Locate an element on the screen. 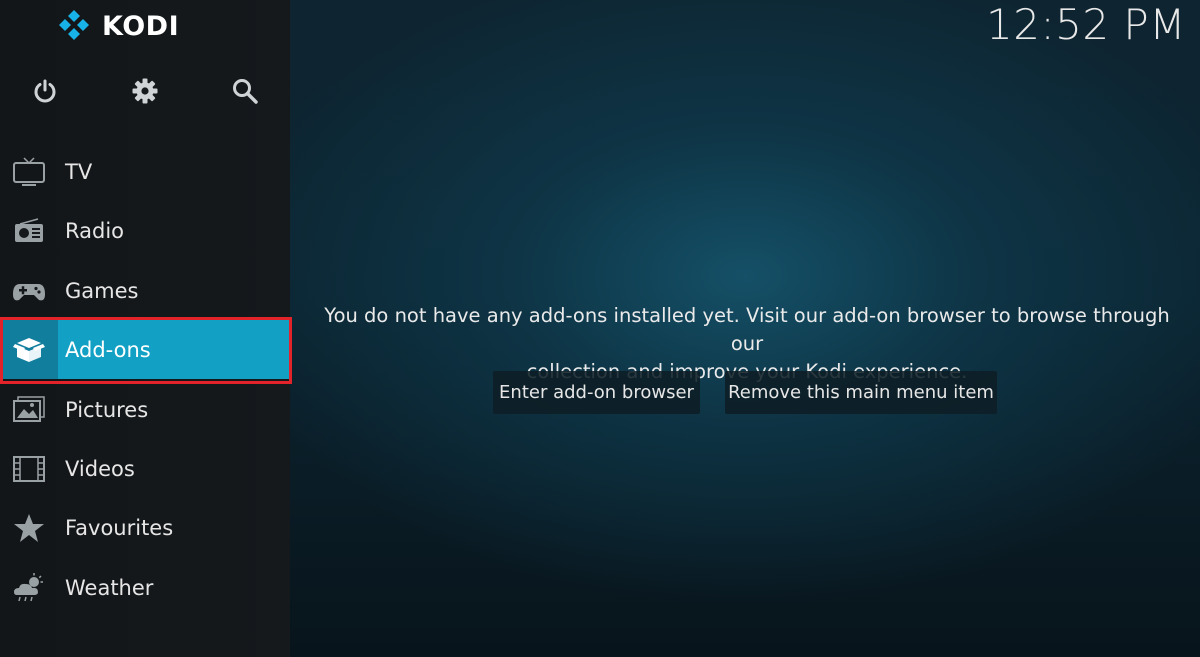 Image resolution: width=1200 pixels, height=657 pixels. menu-label-weather: Weather is located at coordinates (109, 587).